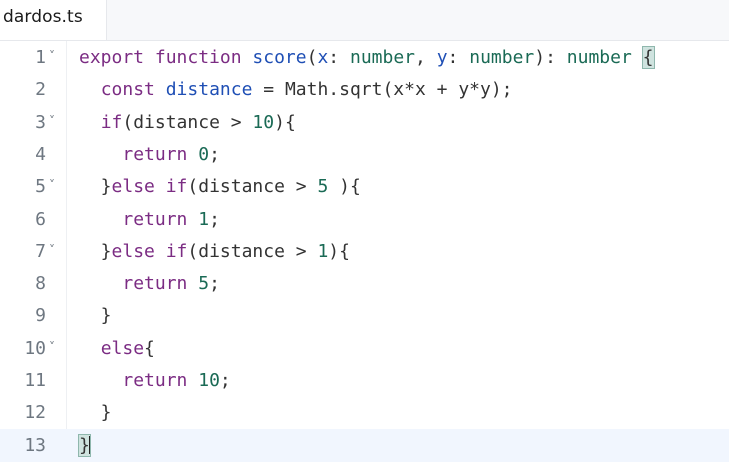  I want to click on keyword-token: const, so click(127, 90).